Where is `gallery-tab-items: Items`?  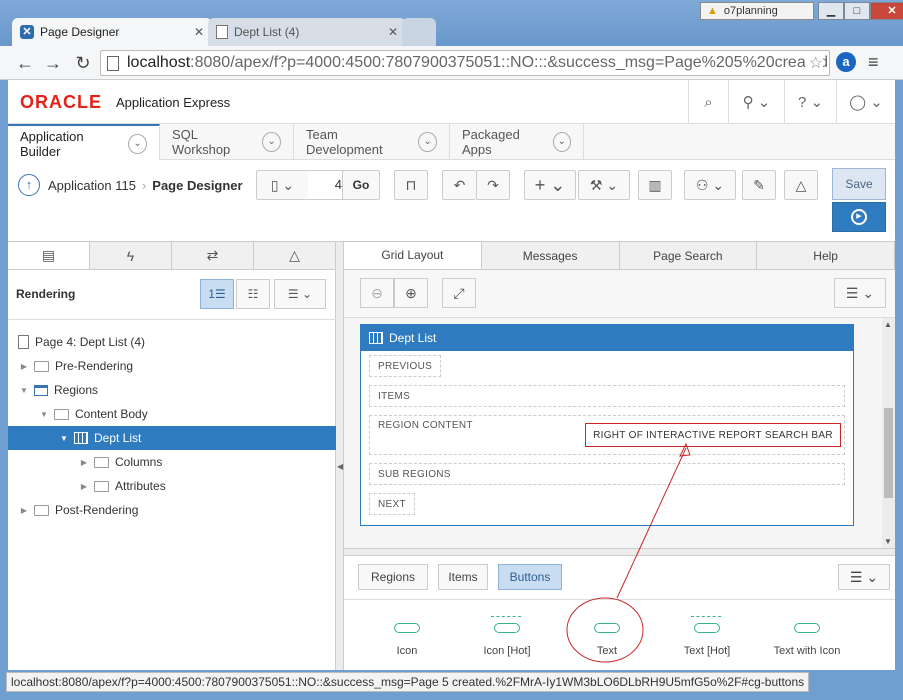 gallery-tab-items: Items is located at coordinates (463, 577).